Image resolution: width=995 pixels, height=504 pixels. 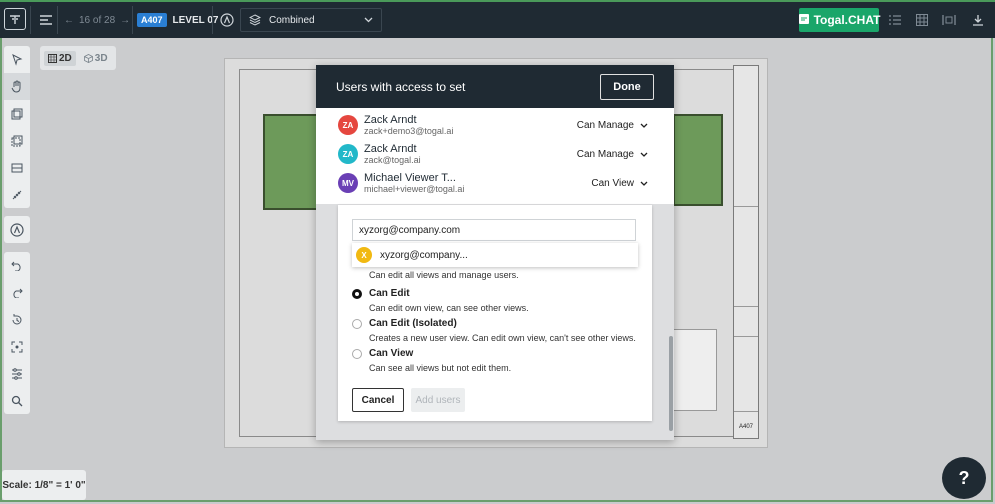 What do you see at coordinates (357, 324) in the screenshot?
I see `radio-can-edit-isolated` at bounding box center [357, 324].